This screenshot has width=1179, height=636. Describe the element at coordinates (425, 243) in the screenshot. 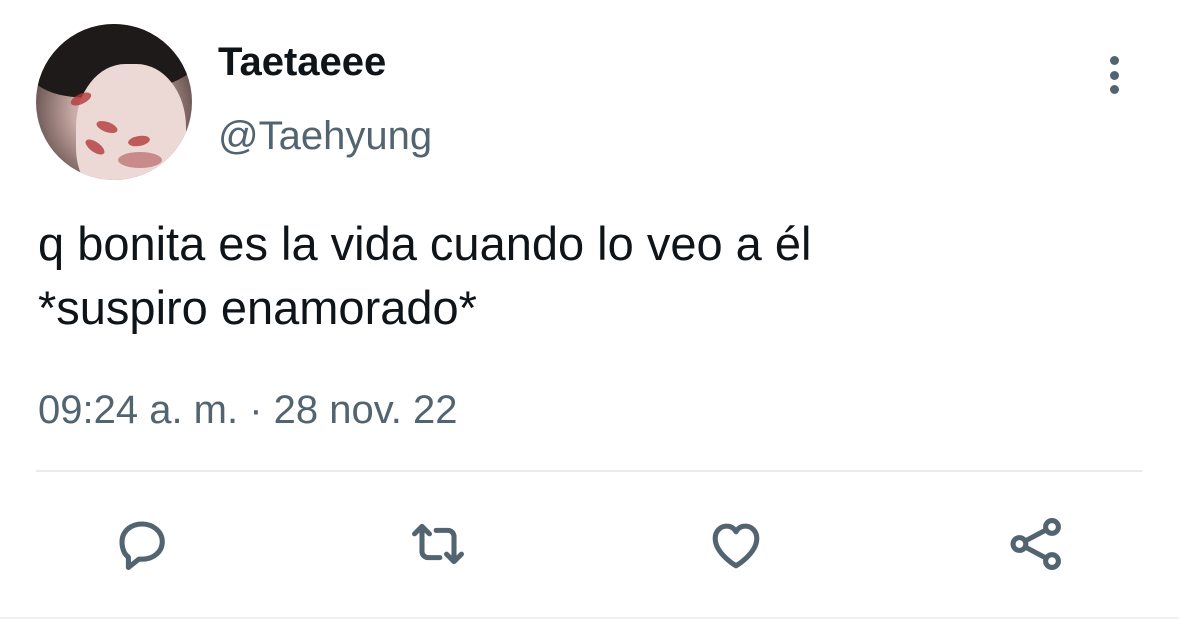

I see `tweet-text-line: q bonita es la vida cuando lo veo a él` at that location.